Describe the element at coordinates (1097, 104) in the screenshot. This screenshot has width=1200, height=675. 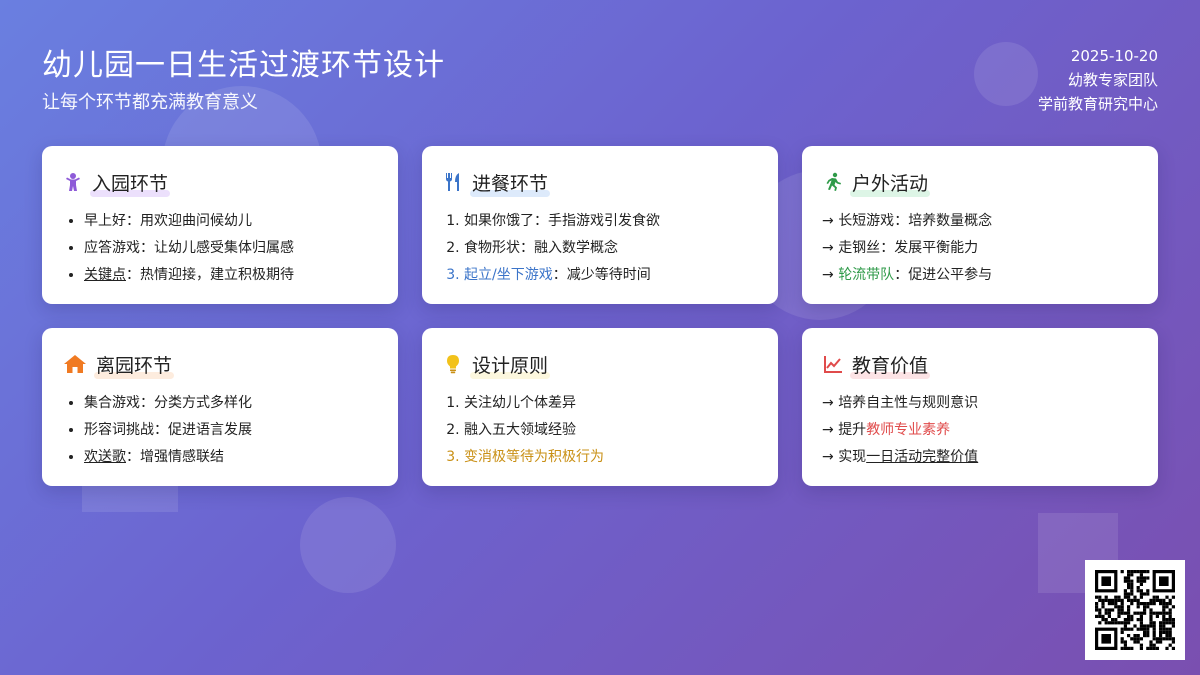
I see `org-label: 学前教育研究中心` at that location.